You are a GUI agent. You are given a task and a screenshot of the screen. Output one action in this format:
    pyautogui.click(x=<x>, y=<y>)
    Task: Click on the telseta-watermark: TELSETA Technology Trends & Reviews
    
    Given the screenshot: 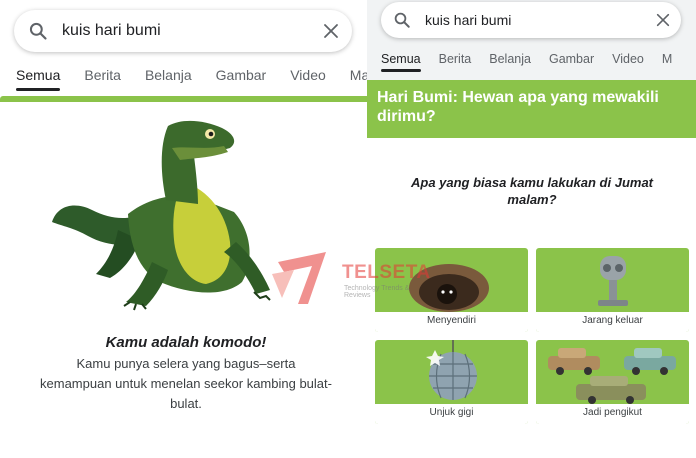 What is the action you would take?
    pyautogui.click(x=349, y=278)
    